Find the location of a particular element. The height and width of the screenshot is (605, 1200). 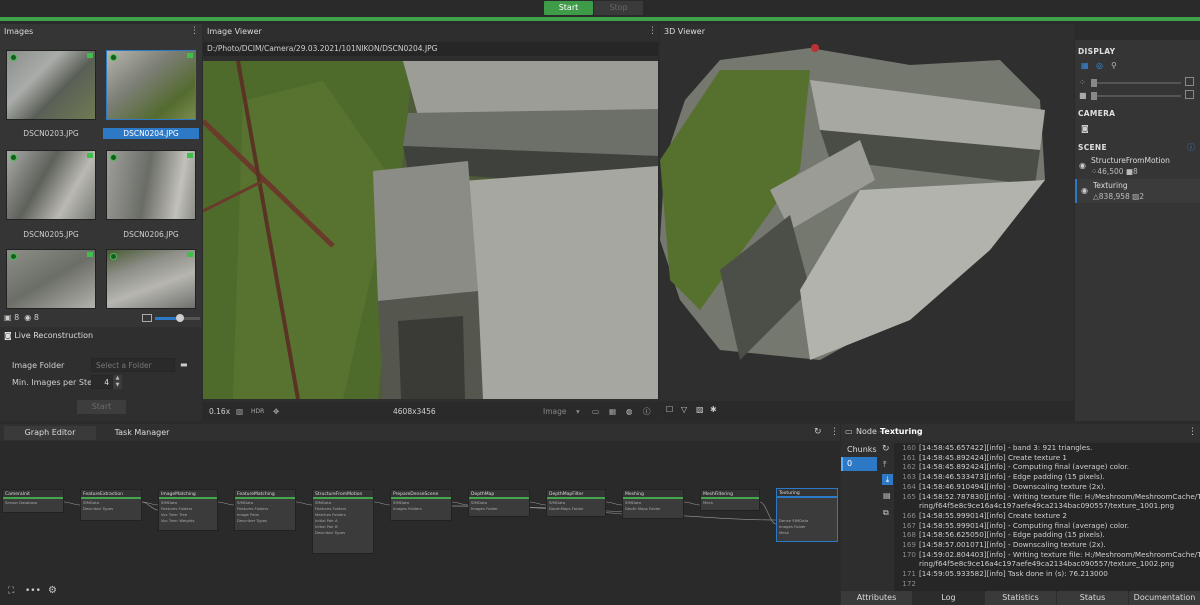

globe-icon: ◍ is located at coordinates (629, 411).